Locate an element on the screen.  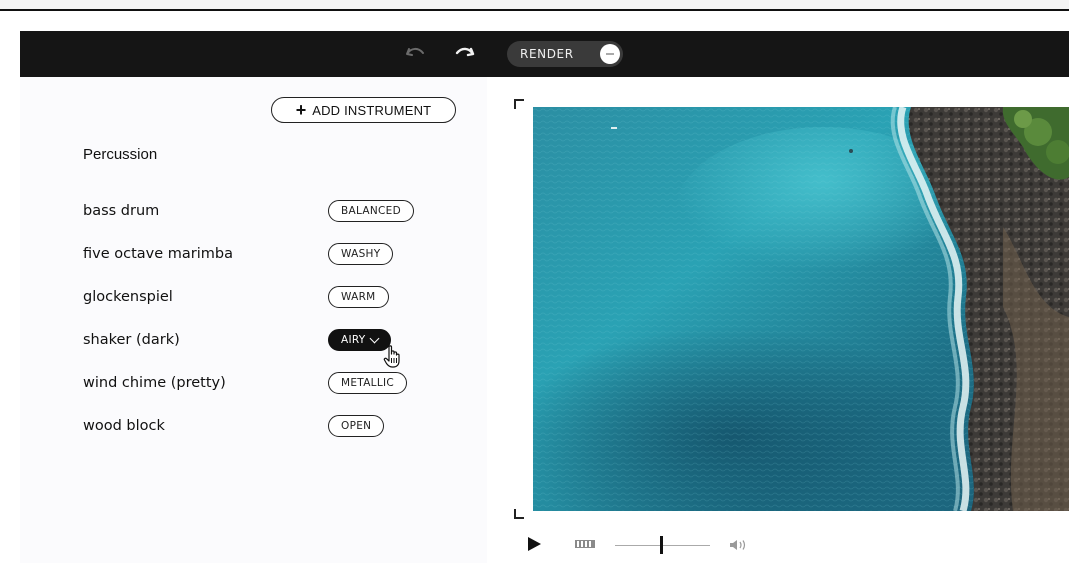
tone-label: AIRY is located at coordinates (353, 340).